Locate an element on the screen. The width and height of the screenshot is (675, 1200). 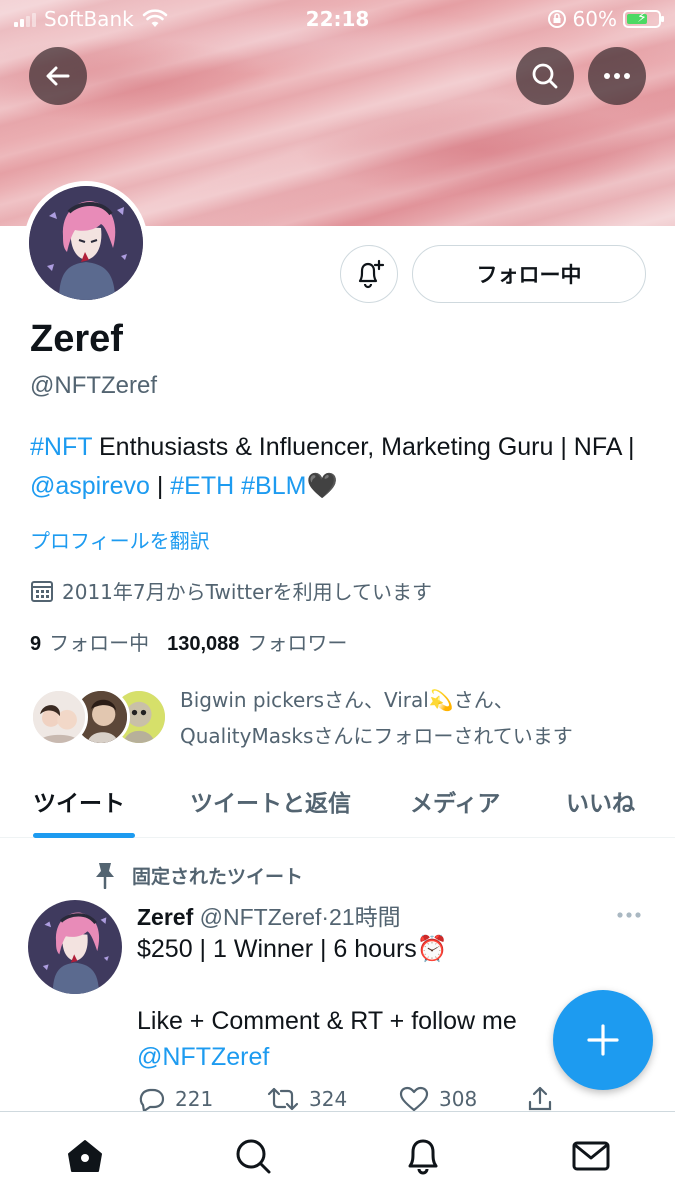
like-count: 308 is located at coordinates (458, 1099).